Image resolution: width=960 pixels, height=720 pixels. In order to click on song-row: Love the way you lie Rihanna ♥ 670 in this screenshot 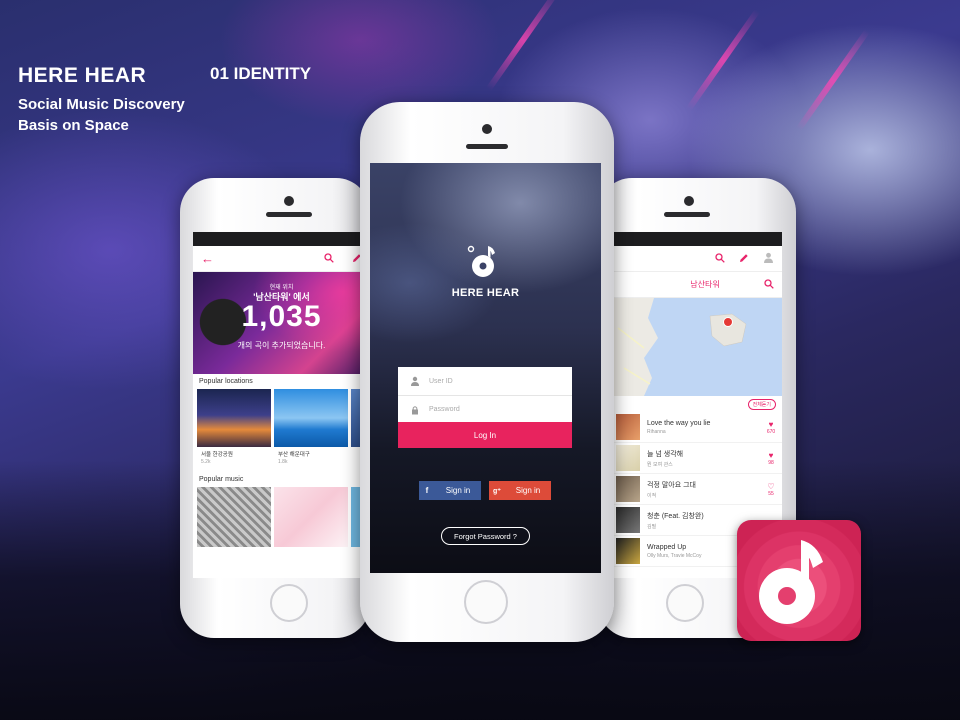, I will do `click(698, 427)`.